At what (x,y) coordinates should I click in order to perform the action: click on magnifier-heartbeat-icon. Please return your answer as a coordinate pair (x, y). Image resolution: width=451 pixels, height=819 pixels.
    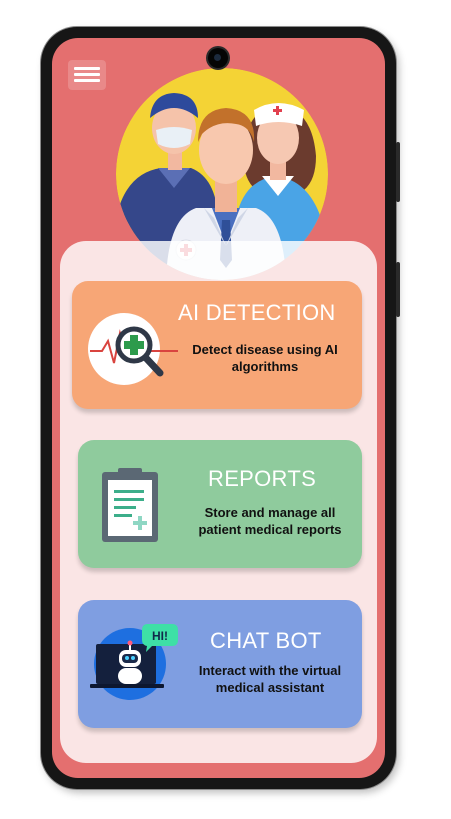
    Looking at the image, I should click on (133, 349).